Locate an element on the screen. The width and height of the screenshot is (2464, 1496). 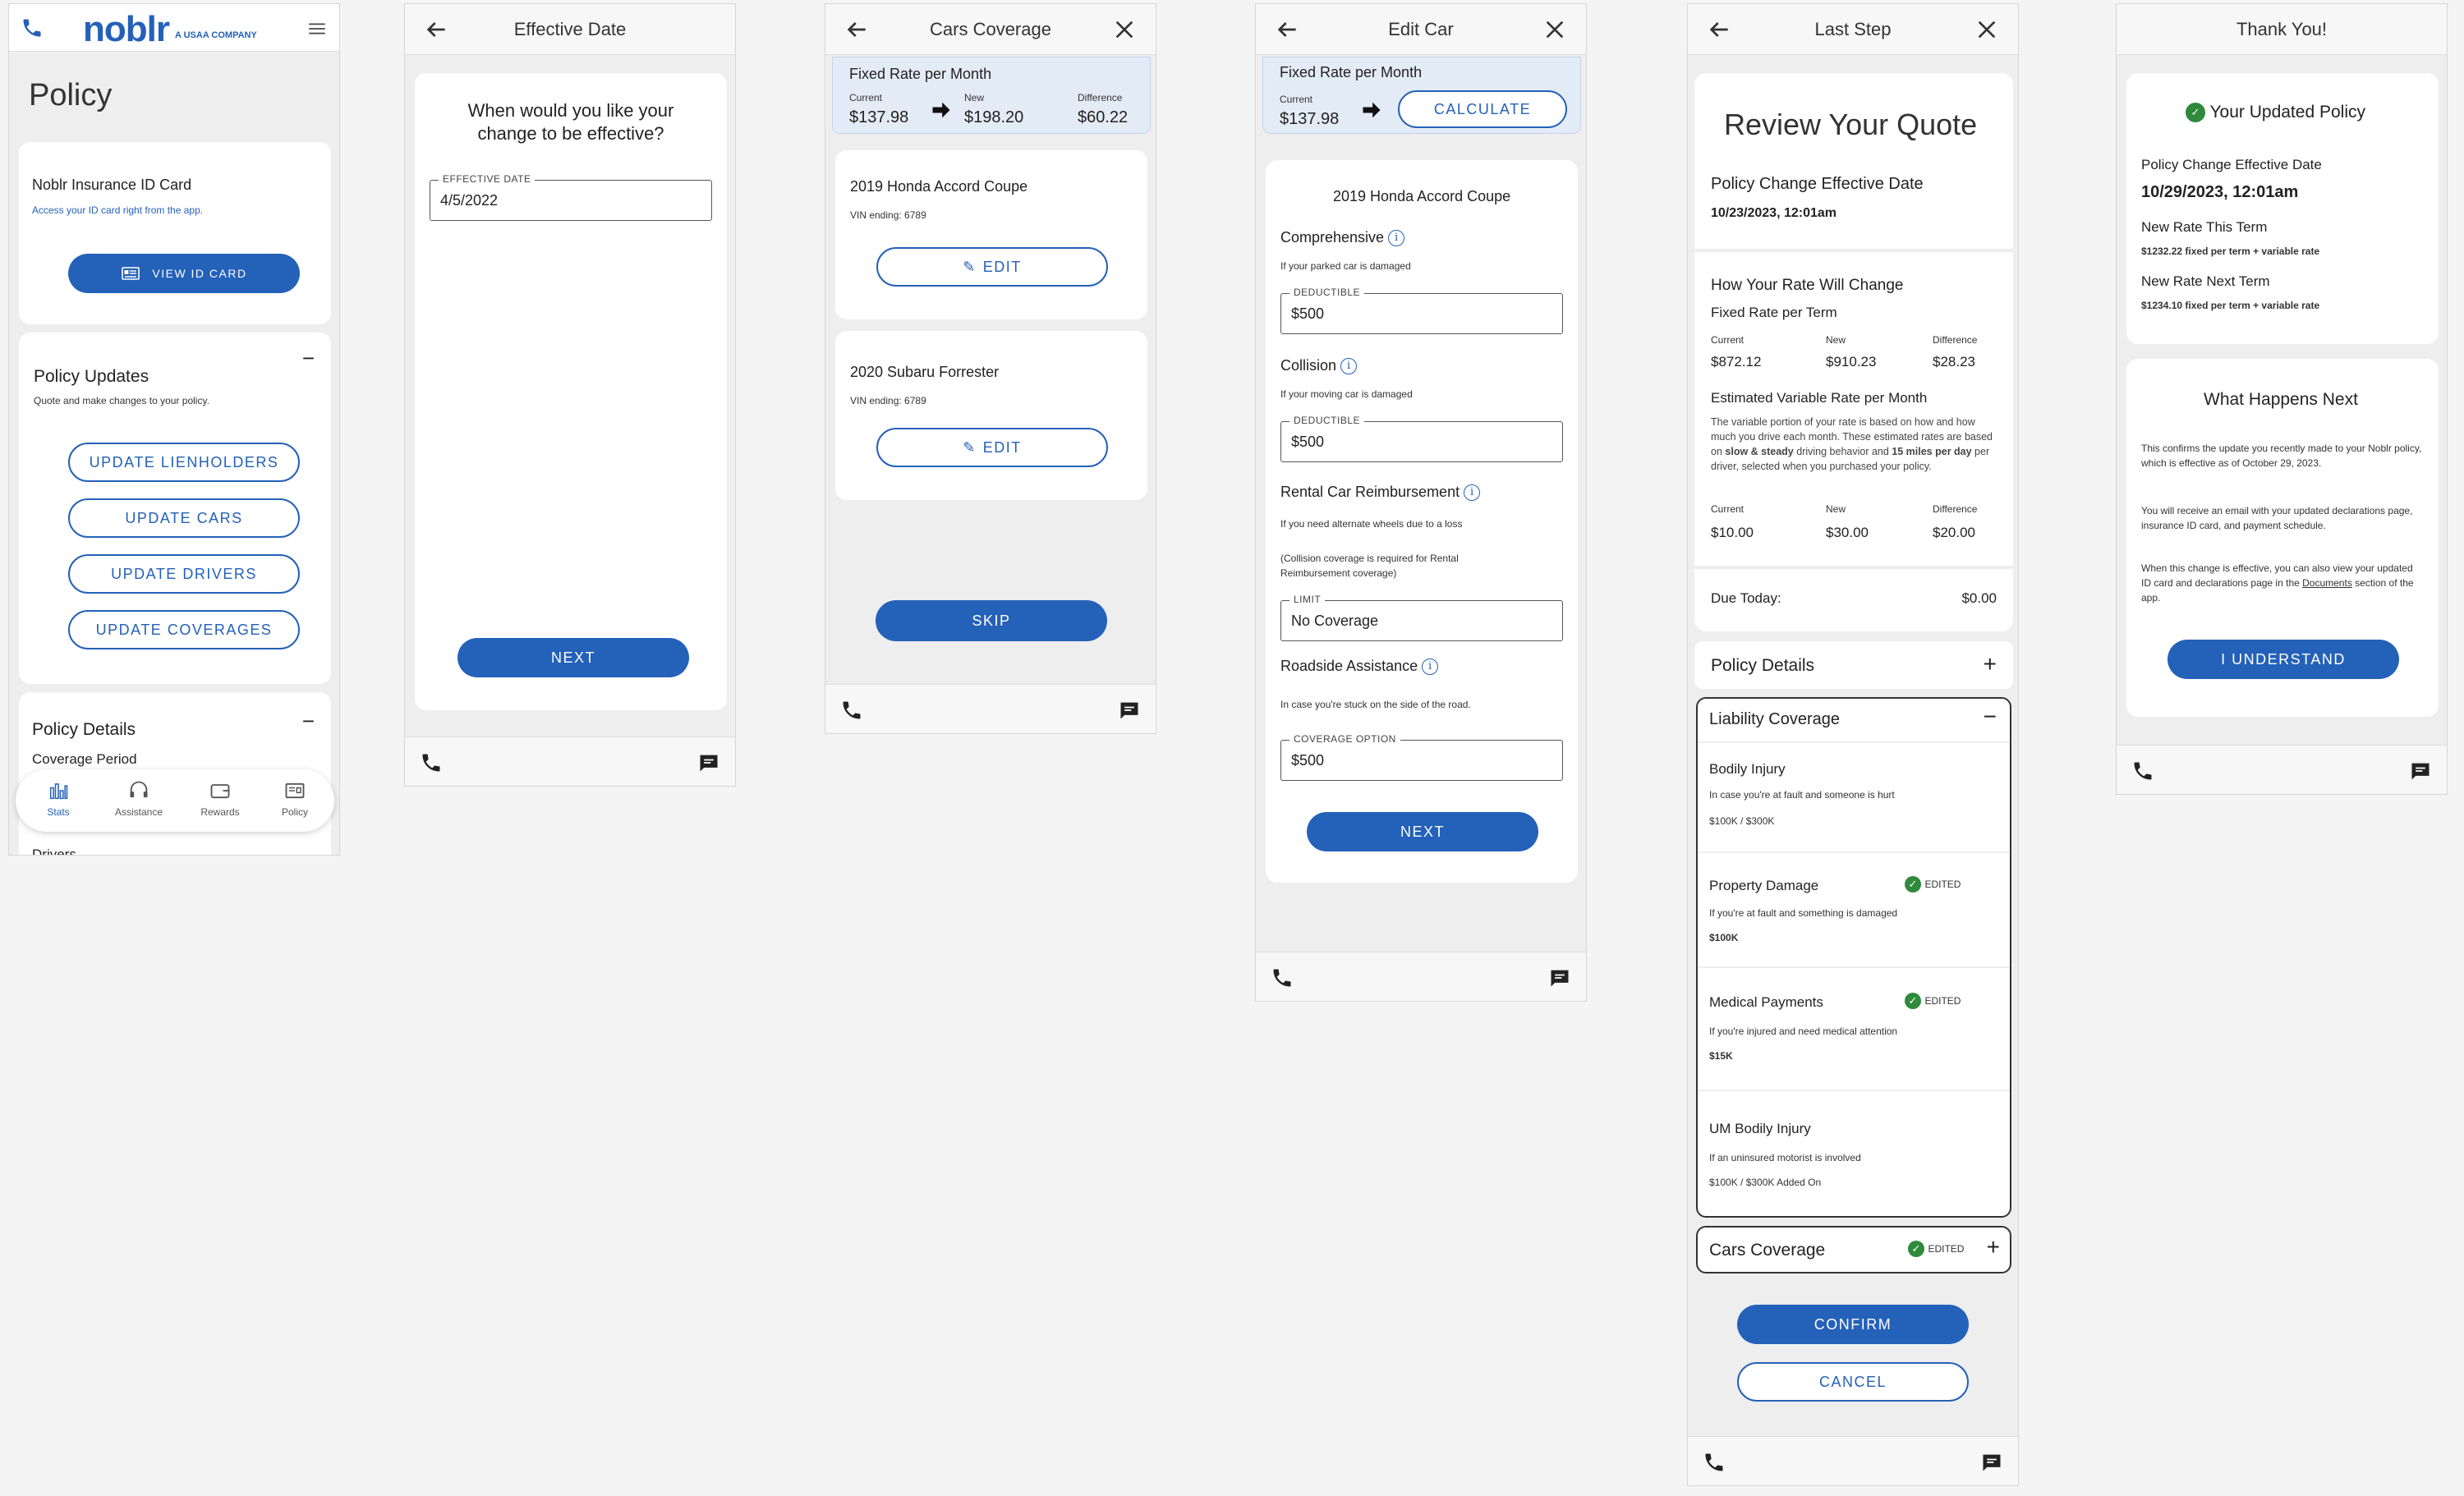
nav-policy: Policy is located at coordinates (294, 799).